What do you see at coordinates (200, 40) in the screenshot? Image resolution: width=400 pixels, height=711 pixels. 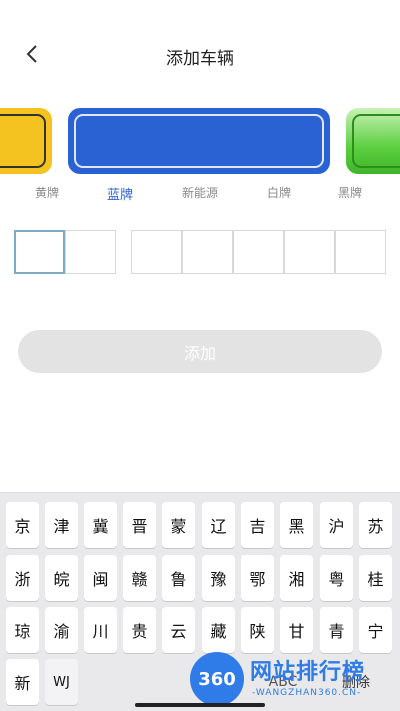 I see `nav-bar: 添加车辆` at bounding box center [200, 40].